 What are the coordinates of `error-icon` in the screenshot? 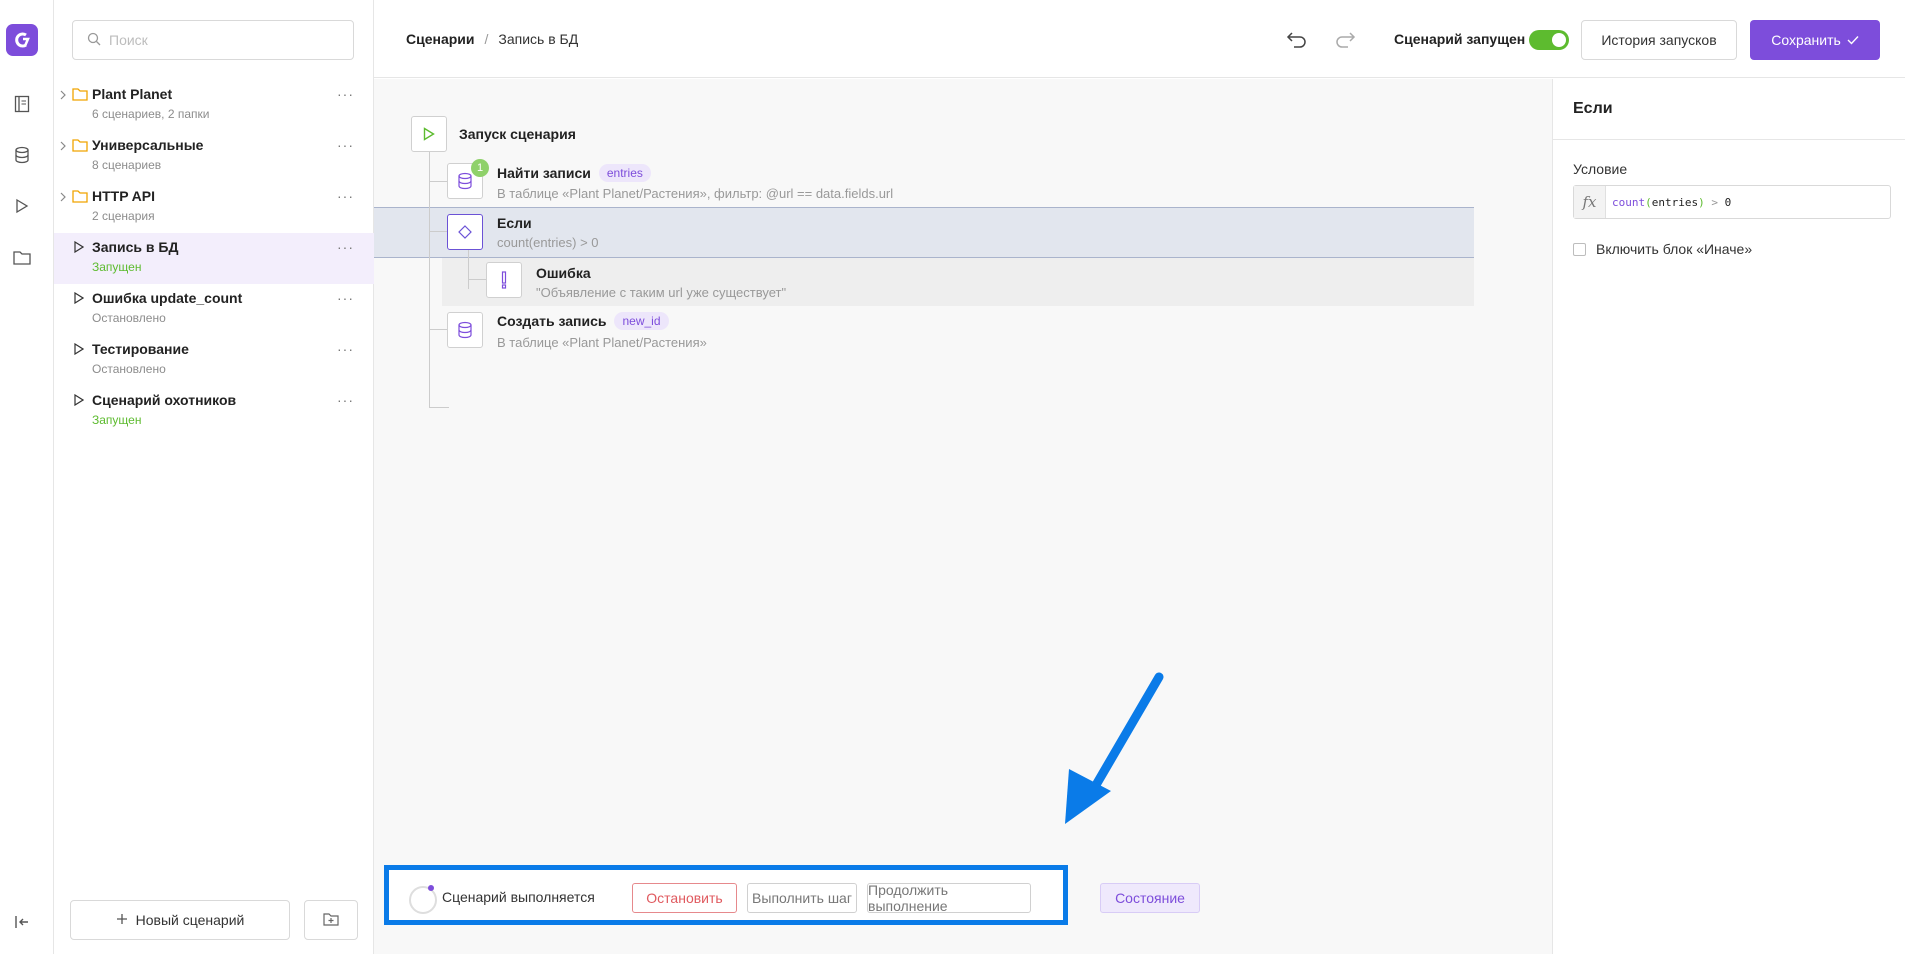 It's located at (504, 280).